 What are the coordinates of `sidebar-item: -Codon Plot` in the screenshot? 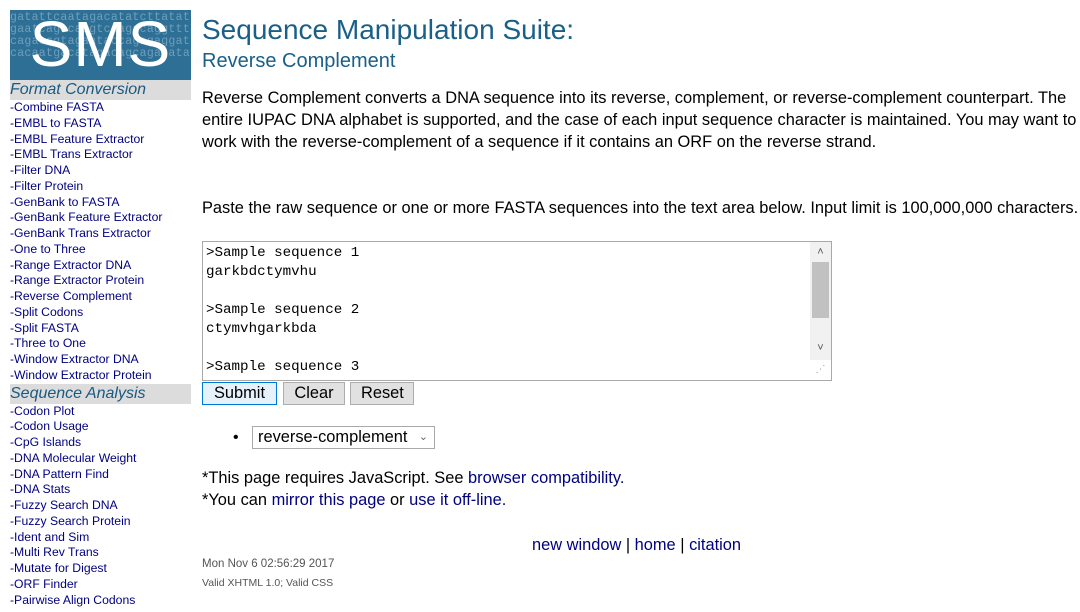 It's located at (100, 412).